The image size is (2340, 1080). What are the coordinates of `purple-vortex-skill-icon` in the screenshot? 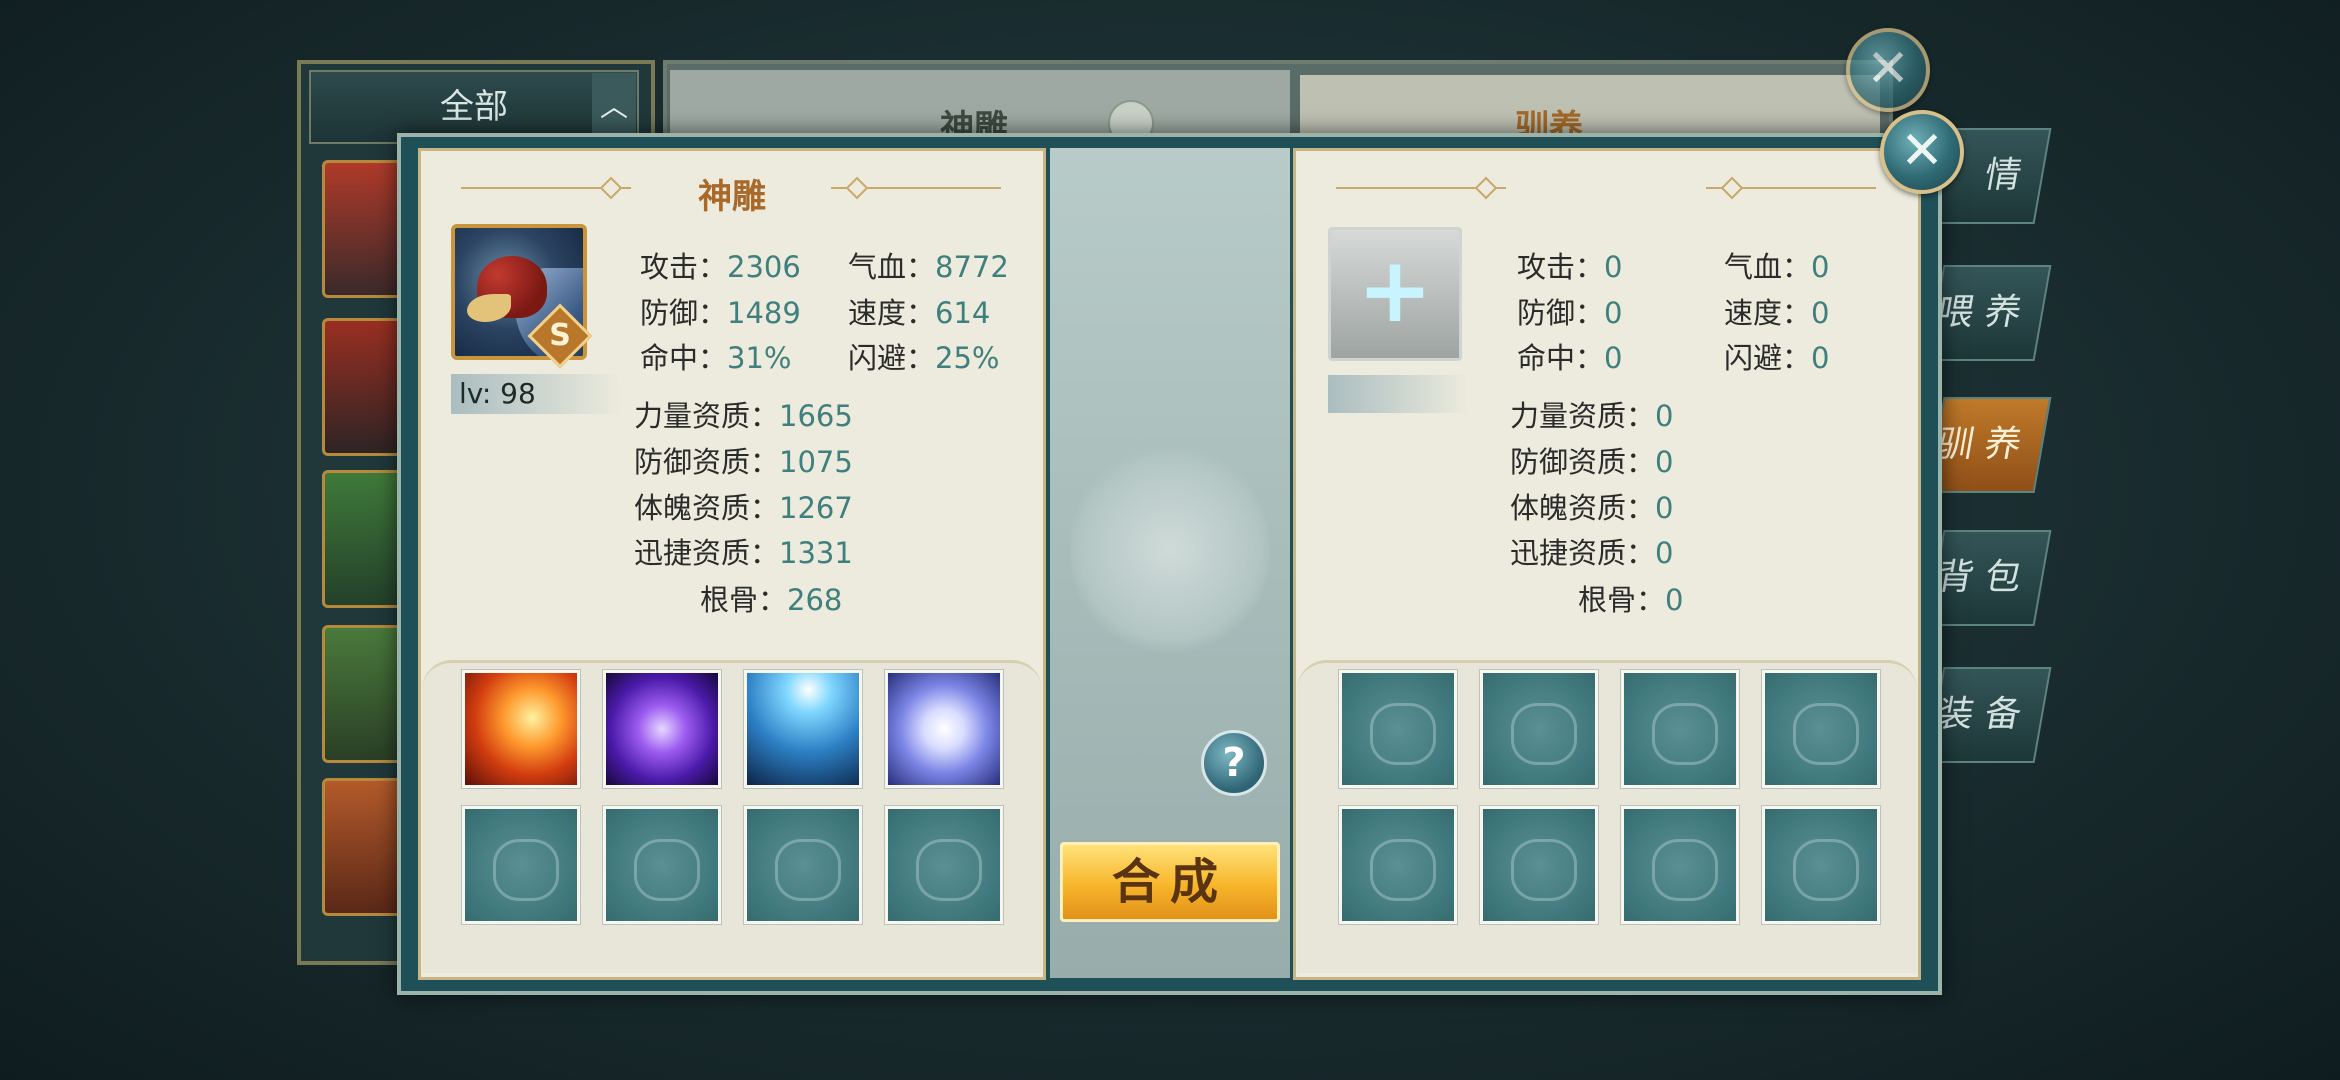 It's located at (662, 729).